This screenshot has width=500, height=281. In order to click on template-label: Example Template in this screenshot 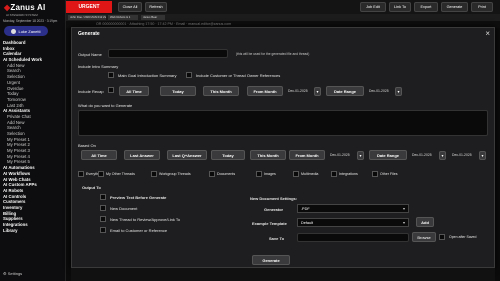, I will do `click(269, 223)`.